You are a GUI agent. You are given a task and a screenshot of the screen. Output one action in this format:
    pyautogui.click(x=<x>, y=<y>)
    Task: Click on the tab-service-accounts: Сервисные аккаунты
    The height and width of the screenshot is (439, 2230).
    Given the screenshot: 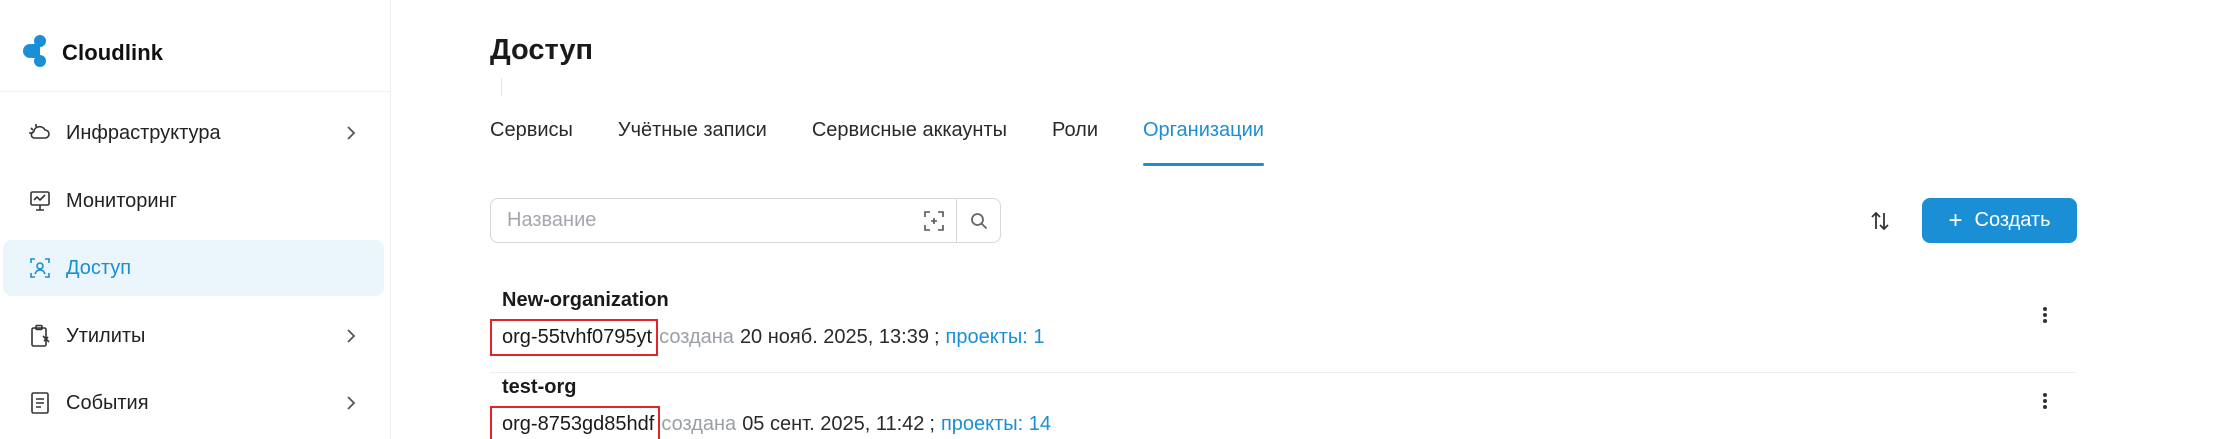 What is the action you would take?
    pyautogui.click(x=909, y=138)
    